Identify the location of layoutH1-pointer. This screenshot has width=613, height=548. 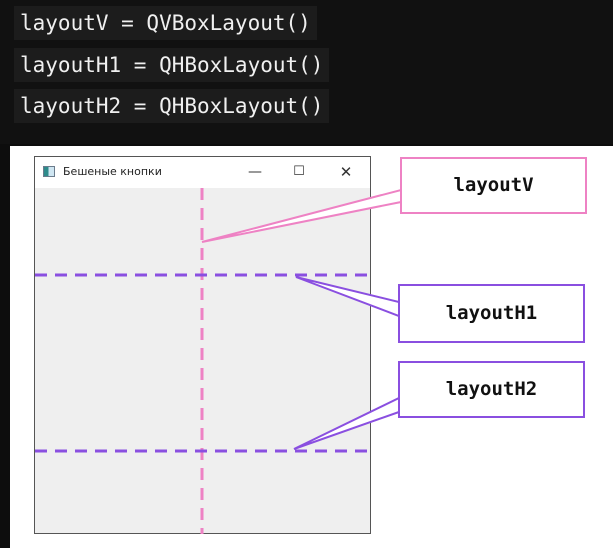
(347, 297).